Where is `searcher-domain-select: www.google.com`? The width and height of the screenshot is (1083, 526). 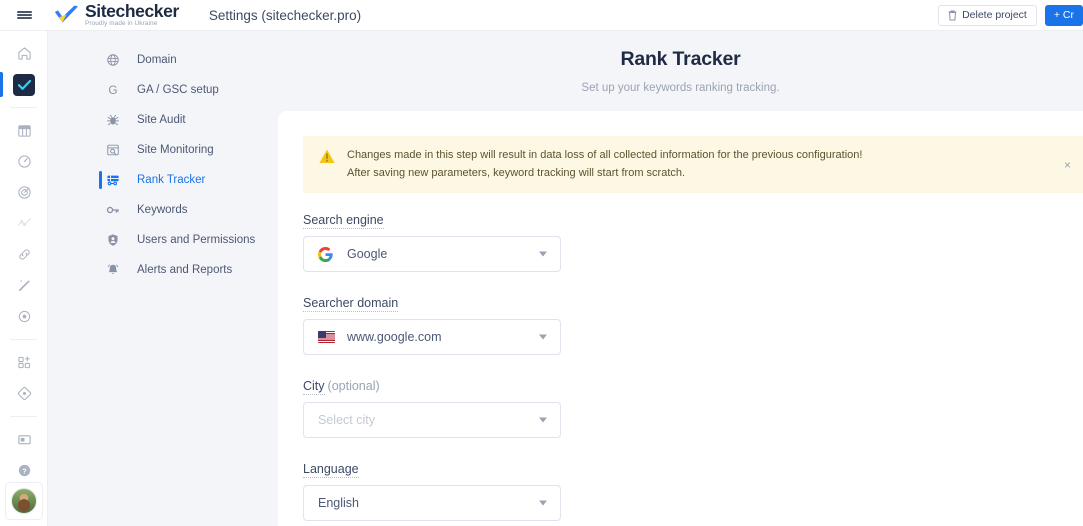 searcher-domain-select: www.google.com is located at coordinates (432, 337).